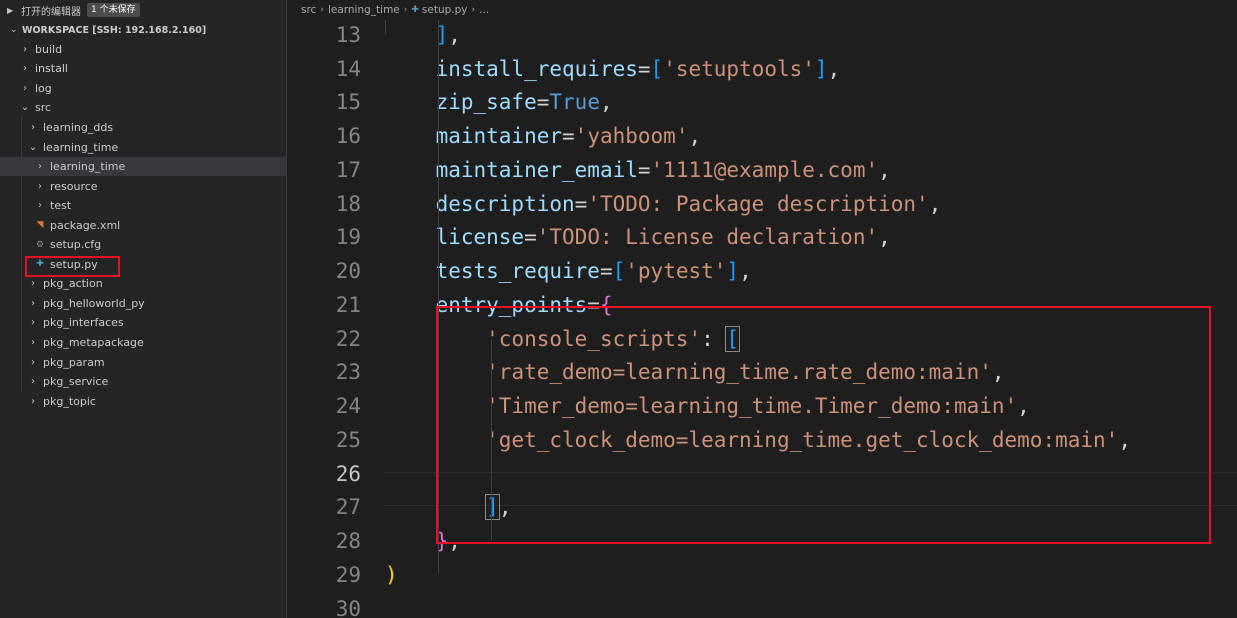 This screenshot has height=618, width=1237. Describe the element at coordinates (143, 30) in the screenshot. I see `workspace-header: ⌄ WORKSPACE [SSH: 192.168.2.160]` at that location.